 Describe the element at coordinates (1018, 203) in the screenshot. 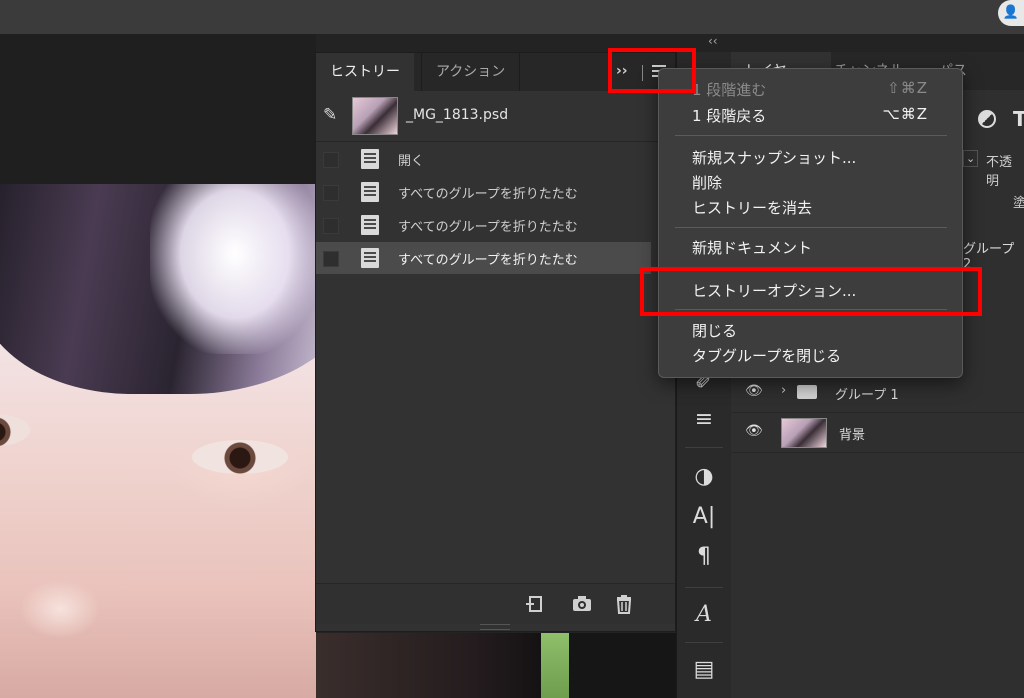

I see `fill-label: 塗` at that location.